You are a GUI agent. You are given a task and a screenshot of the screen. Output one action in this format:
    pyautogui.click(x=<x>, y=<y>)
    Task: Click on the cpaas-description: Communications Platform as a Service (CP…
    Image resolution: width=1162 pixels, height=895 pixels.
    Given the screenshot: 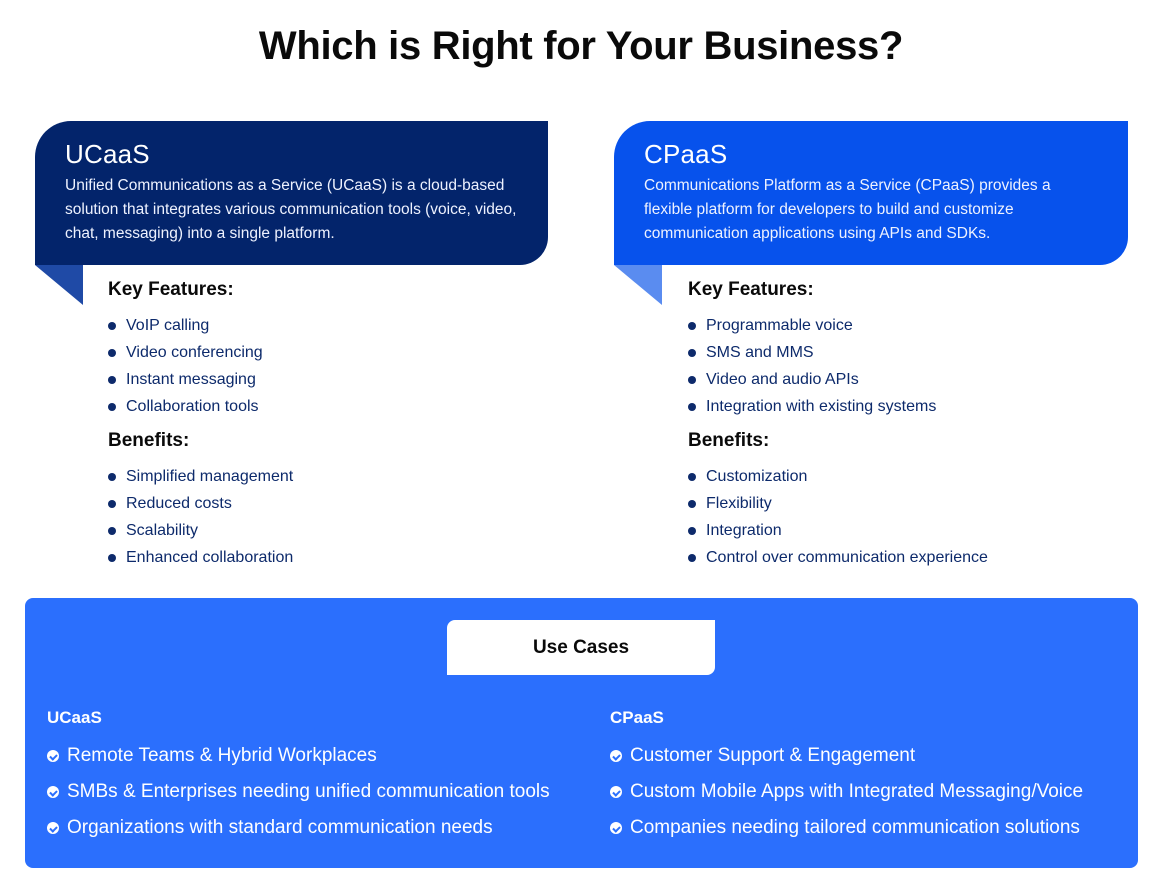 What is the action you would take?
    pyautogui.click(x=847, y=209)
    